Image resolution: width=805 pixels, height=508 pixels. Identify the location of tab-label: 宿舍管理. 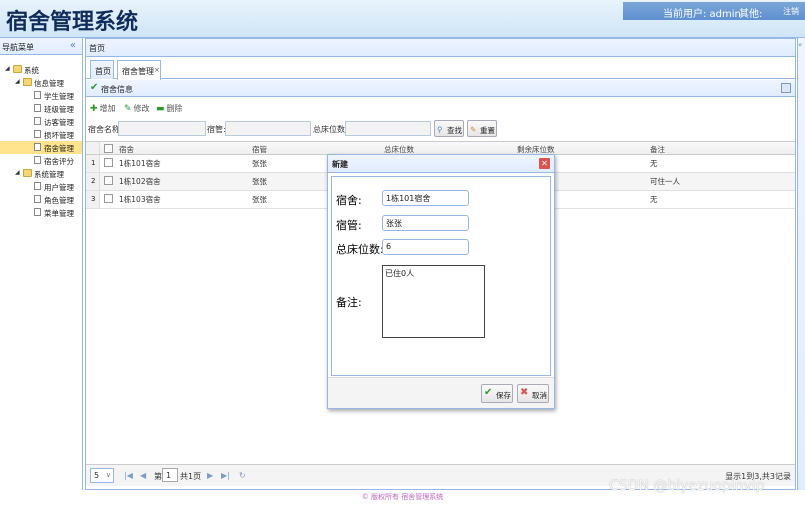
(138, 71).